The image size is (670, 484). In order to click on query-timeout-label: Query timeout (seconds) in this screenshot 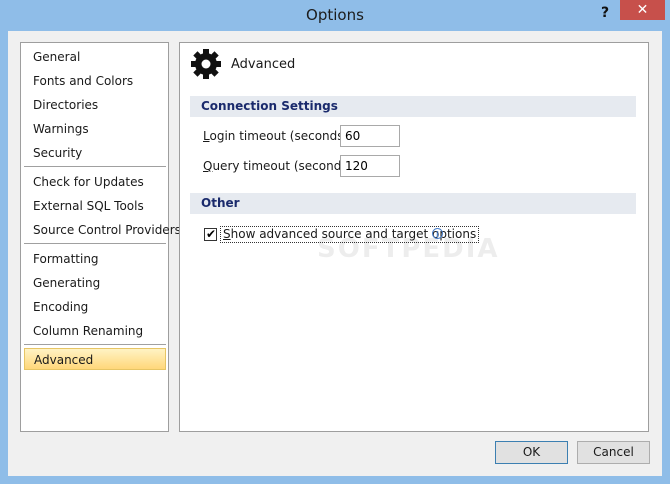, I will do `click(278, 166)`.